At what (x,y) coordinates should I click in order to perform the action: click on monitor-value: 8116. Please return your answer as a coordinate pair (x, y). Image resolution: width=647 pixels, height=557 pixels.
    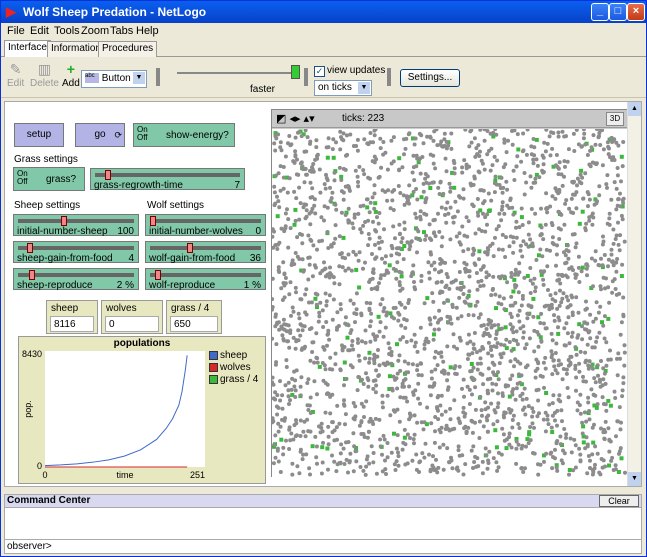
    Looking at the image, I should click on (72, 324).